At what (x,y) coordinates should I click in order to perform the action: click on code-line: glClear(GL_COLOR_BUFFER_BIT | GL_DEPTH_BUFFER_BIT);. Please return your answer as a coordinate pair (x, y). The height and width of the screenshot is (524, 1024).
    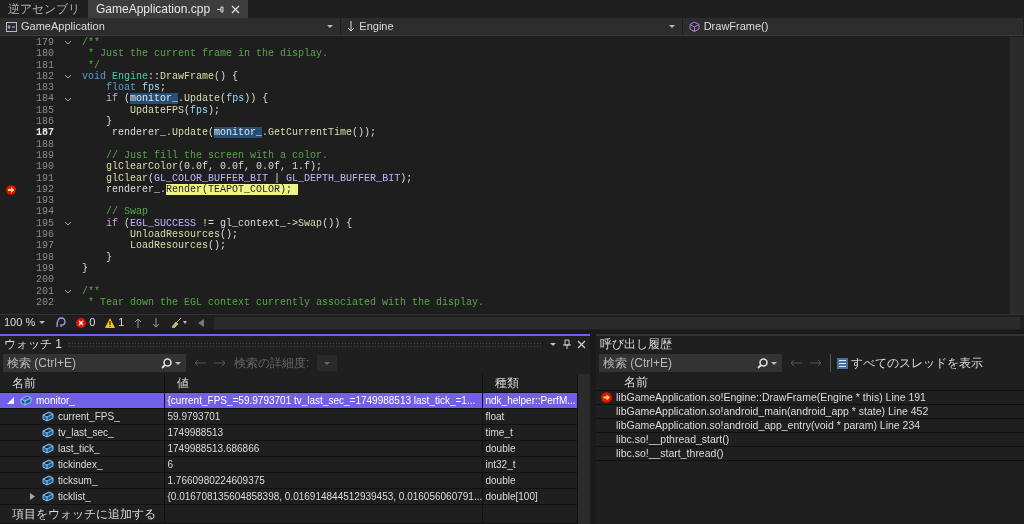
    Looking at the image, I should click on (259, 178).